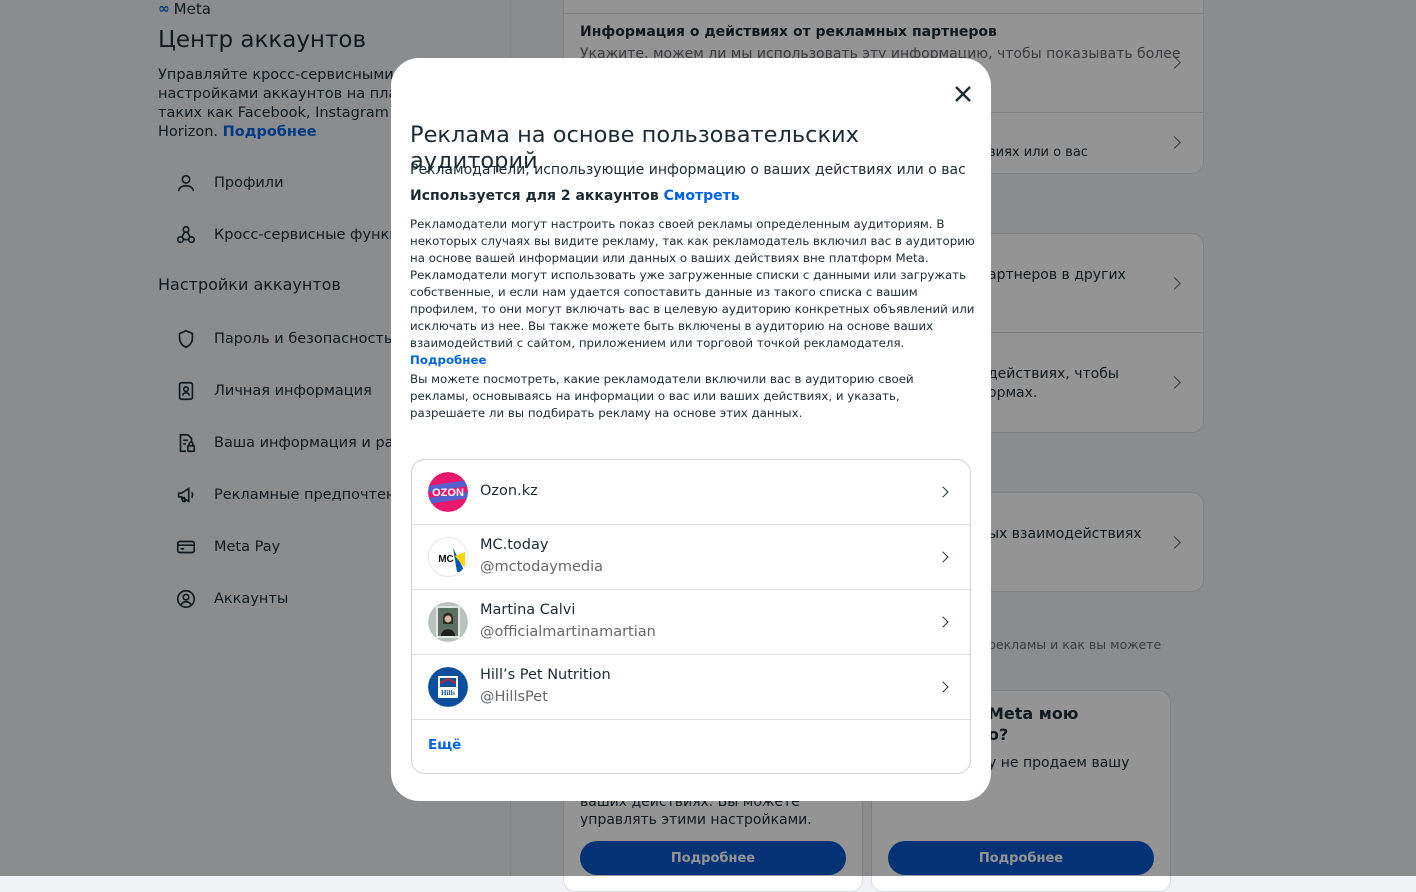 The image size is (1416, 892). I want to click on advertiser-handle: @mctodaymedia, so click(541, 567).